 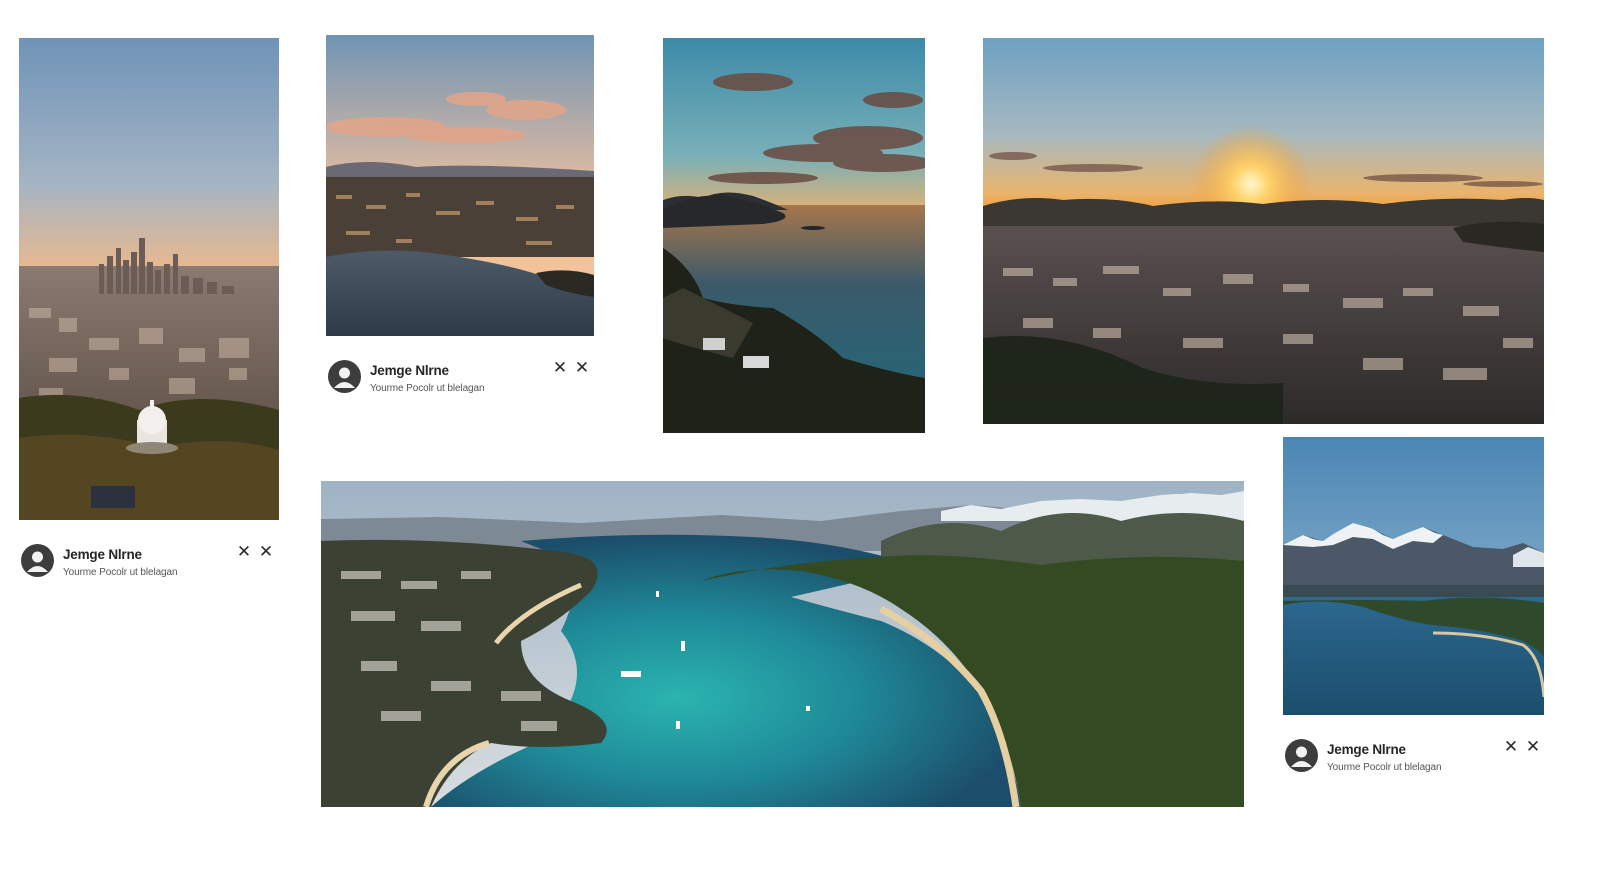 I want to click on city-skyline-image, so click(x=149, y=279).